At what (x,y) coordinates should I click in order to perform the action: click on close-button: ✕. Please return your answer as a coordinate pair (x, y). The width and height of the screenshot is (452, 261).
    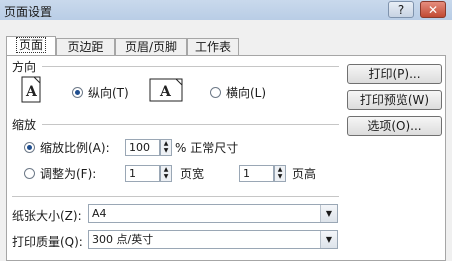
    Looking at the image, I should click on (433, 9).